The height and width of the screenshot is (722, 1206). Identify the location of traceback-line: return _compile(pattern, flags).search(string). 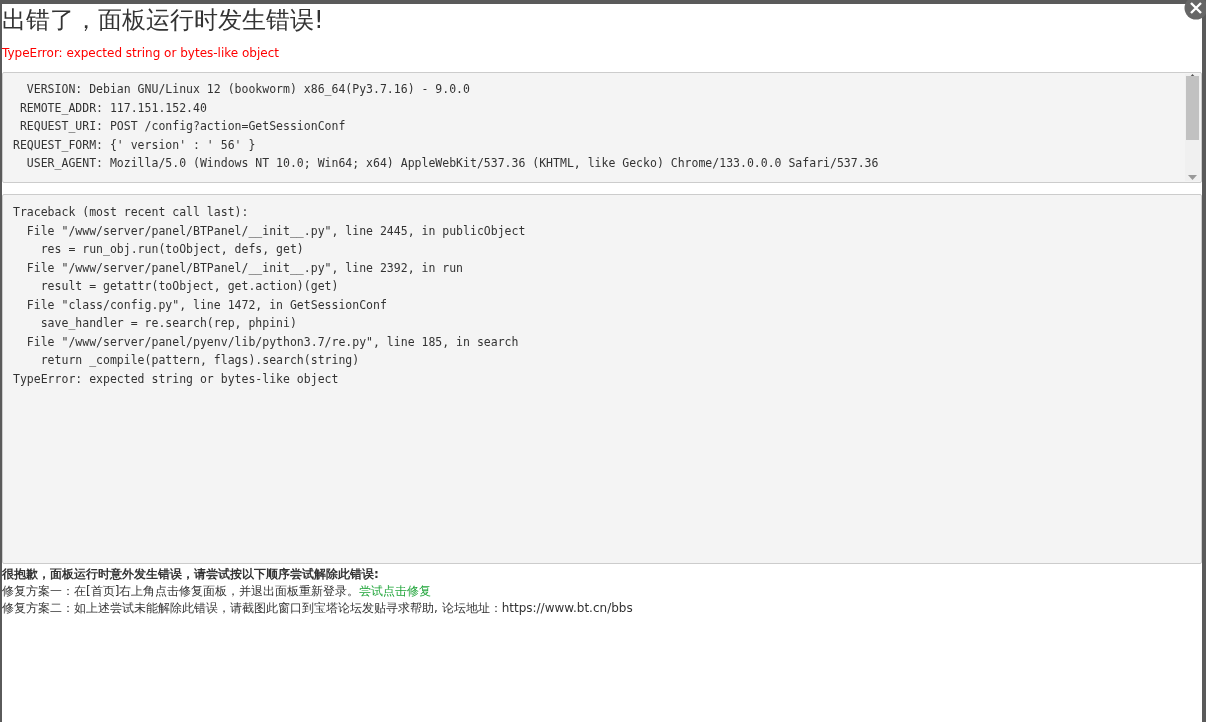
(199, 360).